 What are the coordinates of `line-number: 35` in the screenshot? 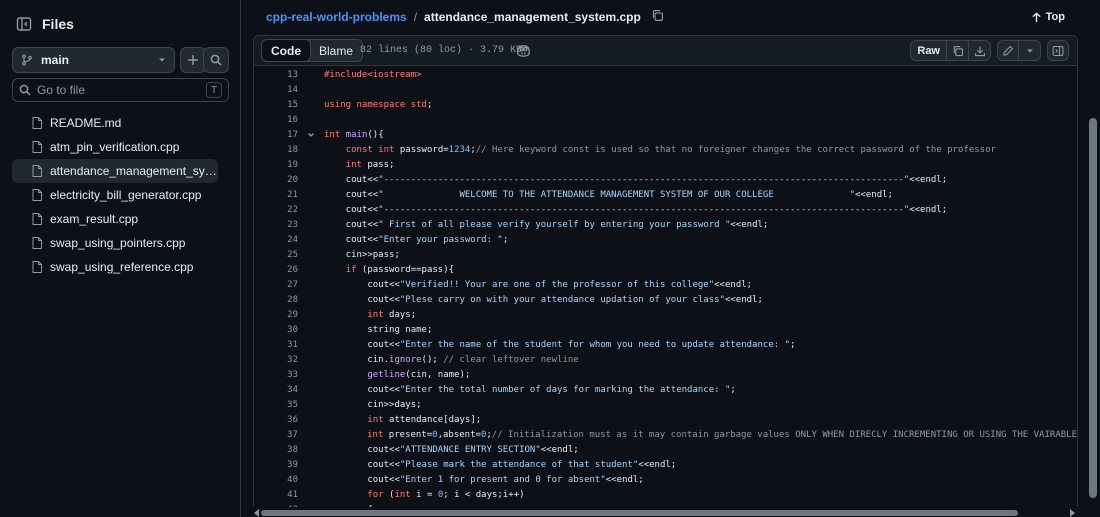 It's located at (276, 405).